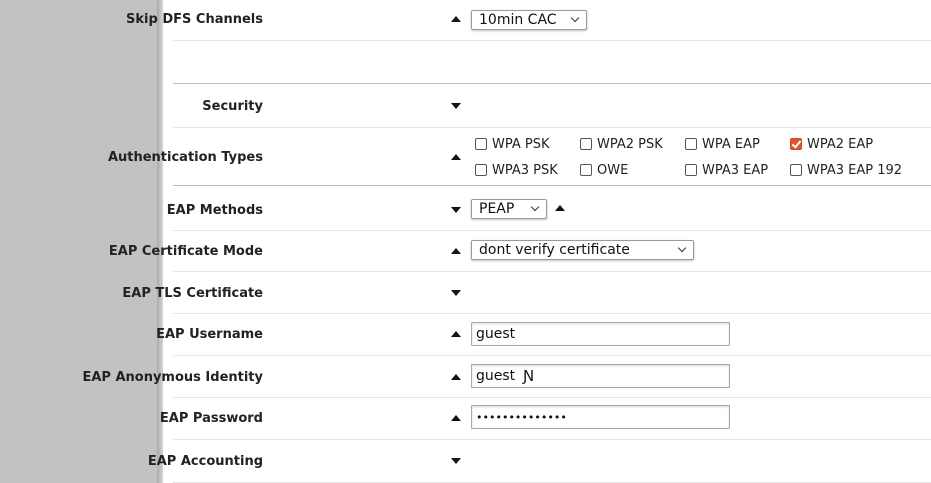 The width and height of the screenshot is (931, 483). I want to click on skip-dfs-value: 10min CAC, so click(518, 20).